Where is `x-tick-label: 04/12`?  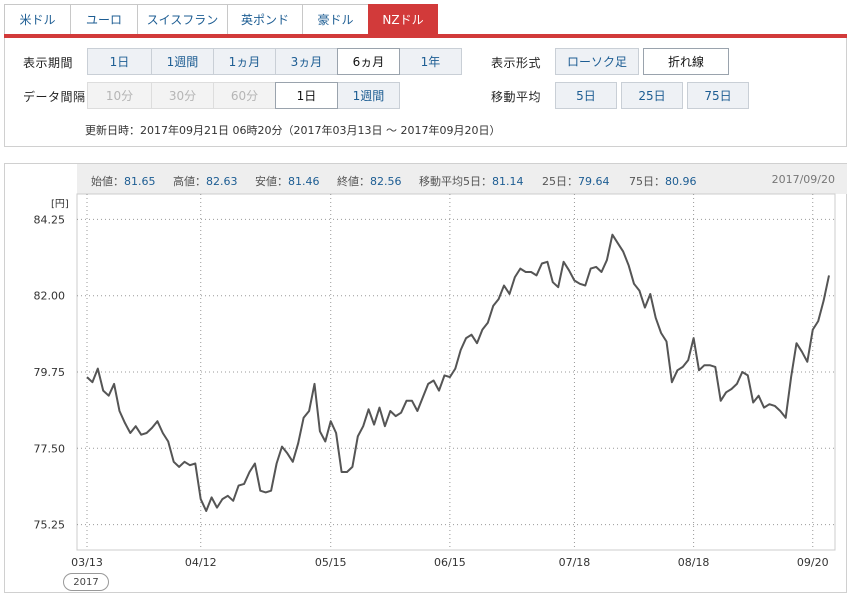
x-tick-label: 04/12 is located at coordinates (201, 562).